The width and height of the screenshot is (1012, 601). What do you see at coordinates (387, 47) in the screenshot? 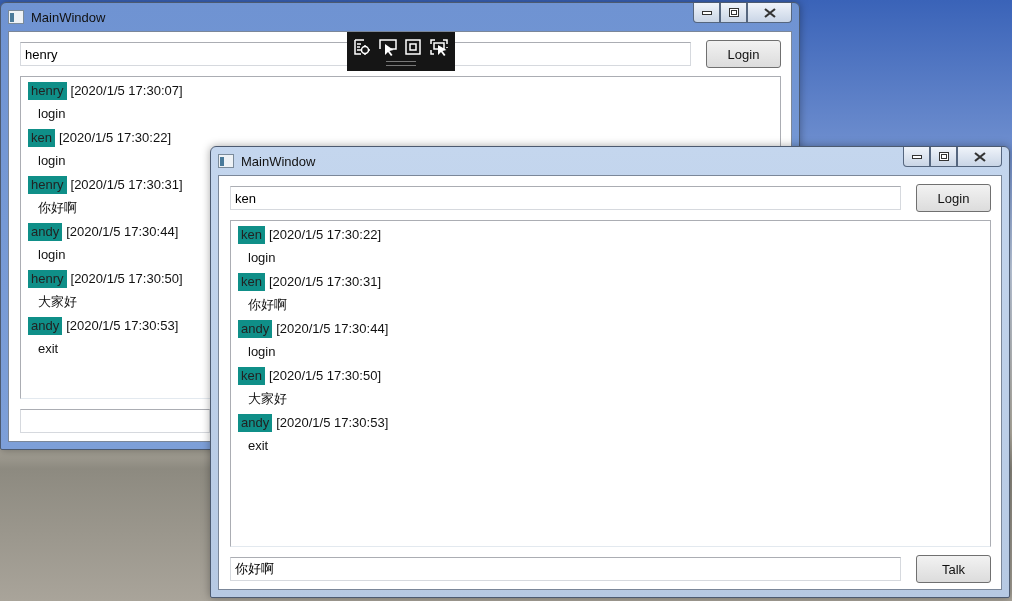
I see `pointer-select-icon` at bounding box center [387, 47].